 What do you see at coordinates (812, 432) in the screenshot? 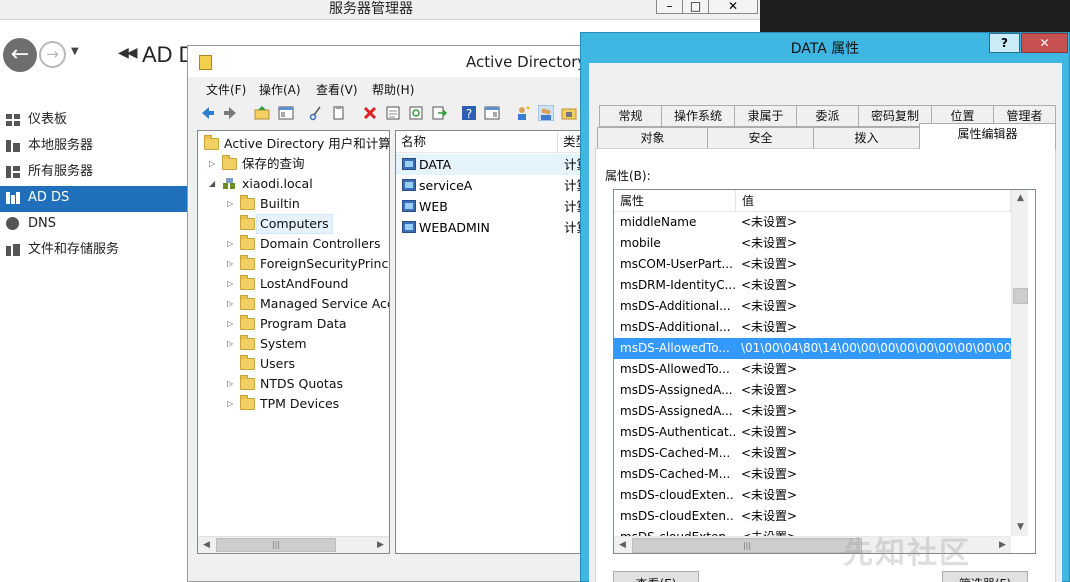
I see `attribute-row: msDS-Authenticat... <未设置>` at bounding box center [812, 432].